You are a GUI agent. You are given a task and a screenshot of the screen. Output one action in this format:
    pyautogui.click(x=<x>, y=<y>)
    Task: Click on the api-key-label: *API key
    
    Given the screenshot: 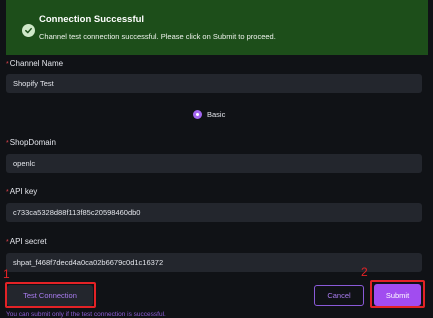 What is the action you would take?
    pyautogui.click(x=22, y=191)
    